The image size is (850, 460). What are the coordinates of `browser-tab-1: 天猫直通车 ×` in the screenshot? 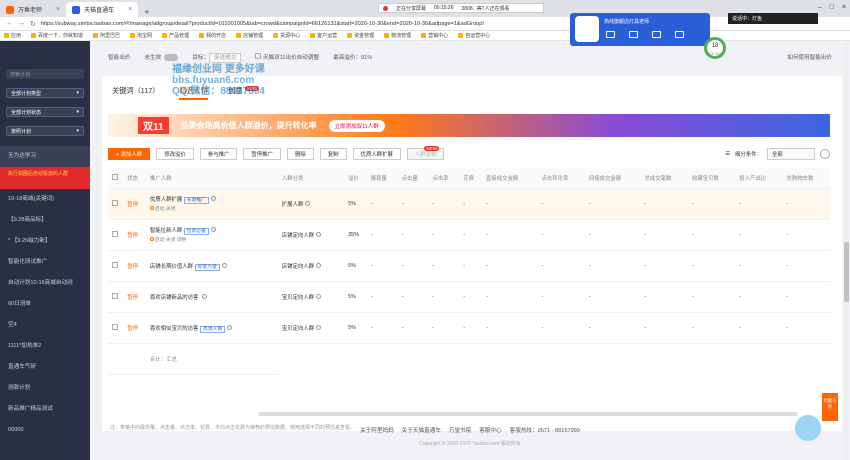 It's located at (102, 9).